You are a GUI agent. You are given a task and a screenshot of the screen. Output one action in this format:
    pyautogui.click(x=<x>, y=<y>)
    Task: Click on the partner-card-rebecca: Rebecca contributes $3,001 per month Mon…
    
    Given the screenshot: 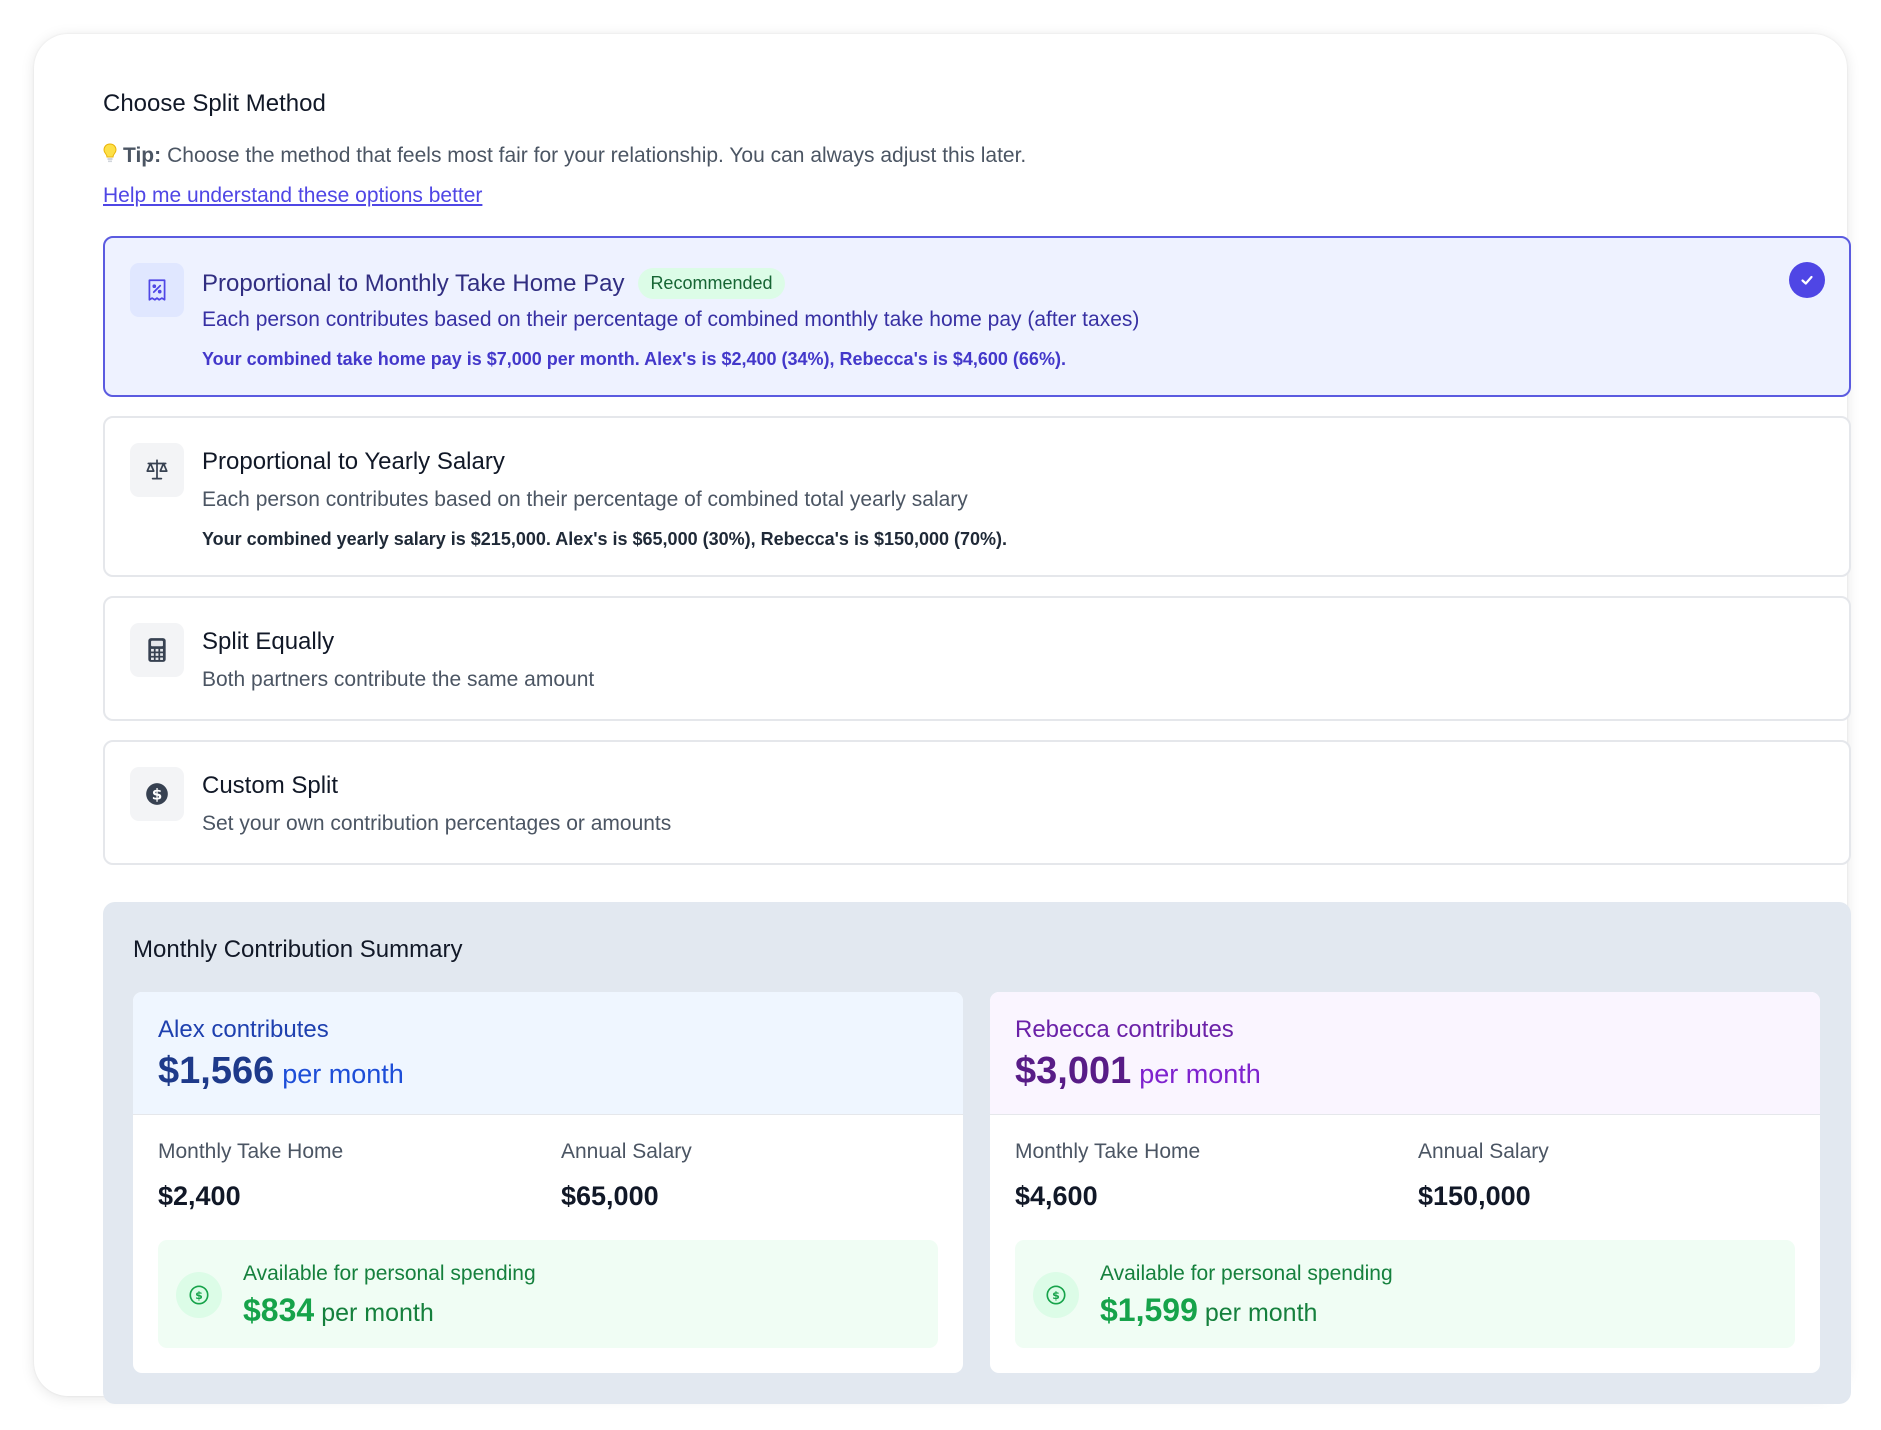 What is the action you would take?
    pyautogui.click(x=1405, y=1182)
    